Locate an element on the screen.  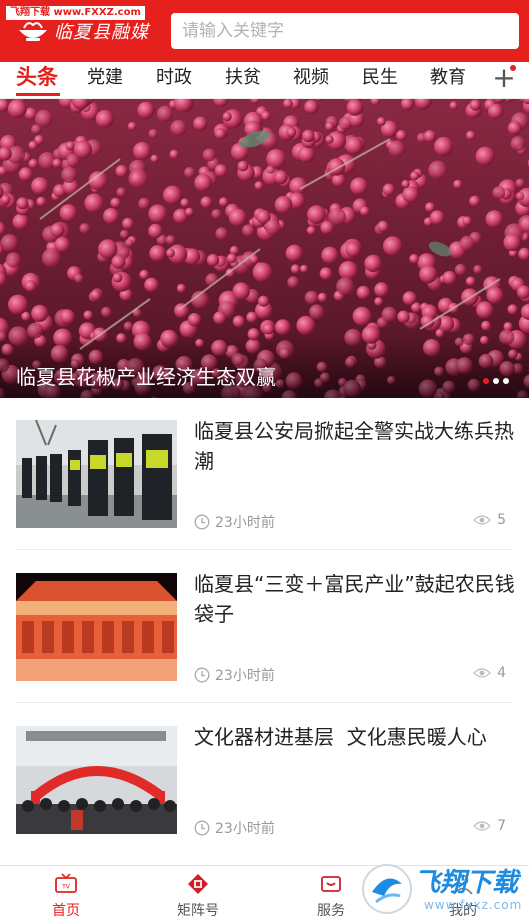
news-thumbnail is located at coordinates (96, 474).